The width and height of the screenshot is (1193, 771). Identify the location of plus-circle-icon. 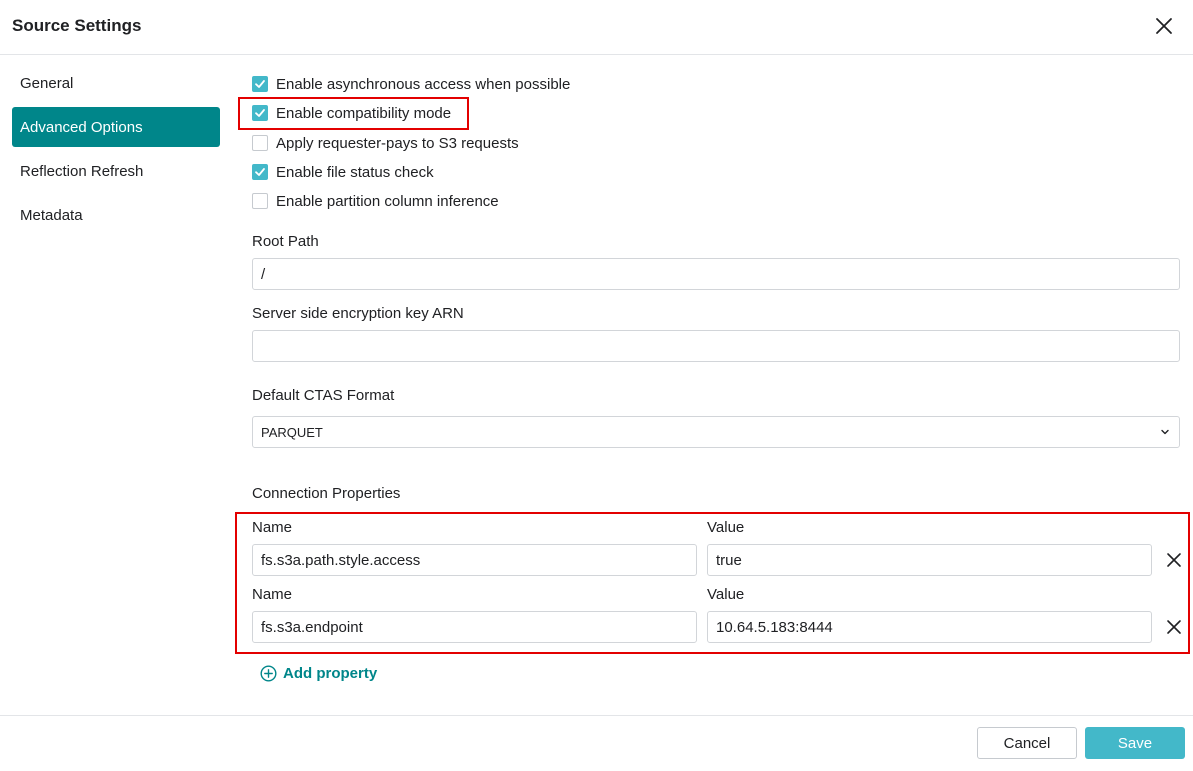
(268, 673).